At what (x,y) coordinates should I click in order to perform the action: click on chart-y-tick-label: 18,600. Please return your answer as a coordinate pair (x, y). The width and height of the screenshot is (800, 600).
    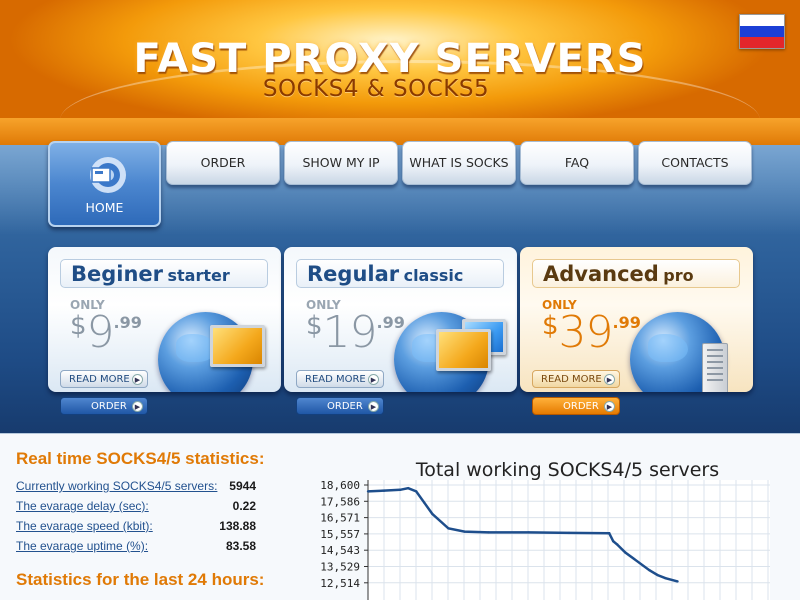
    Looking at the image, I should click on (340, 485).